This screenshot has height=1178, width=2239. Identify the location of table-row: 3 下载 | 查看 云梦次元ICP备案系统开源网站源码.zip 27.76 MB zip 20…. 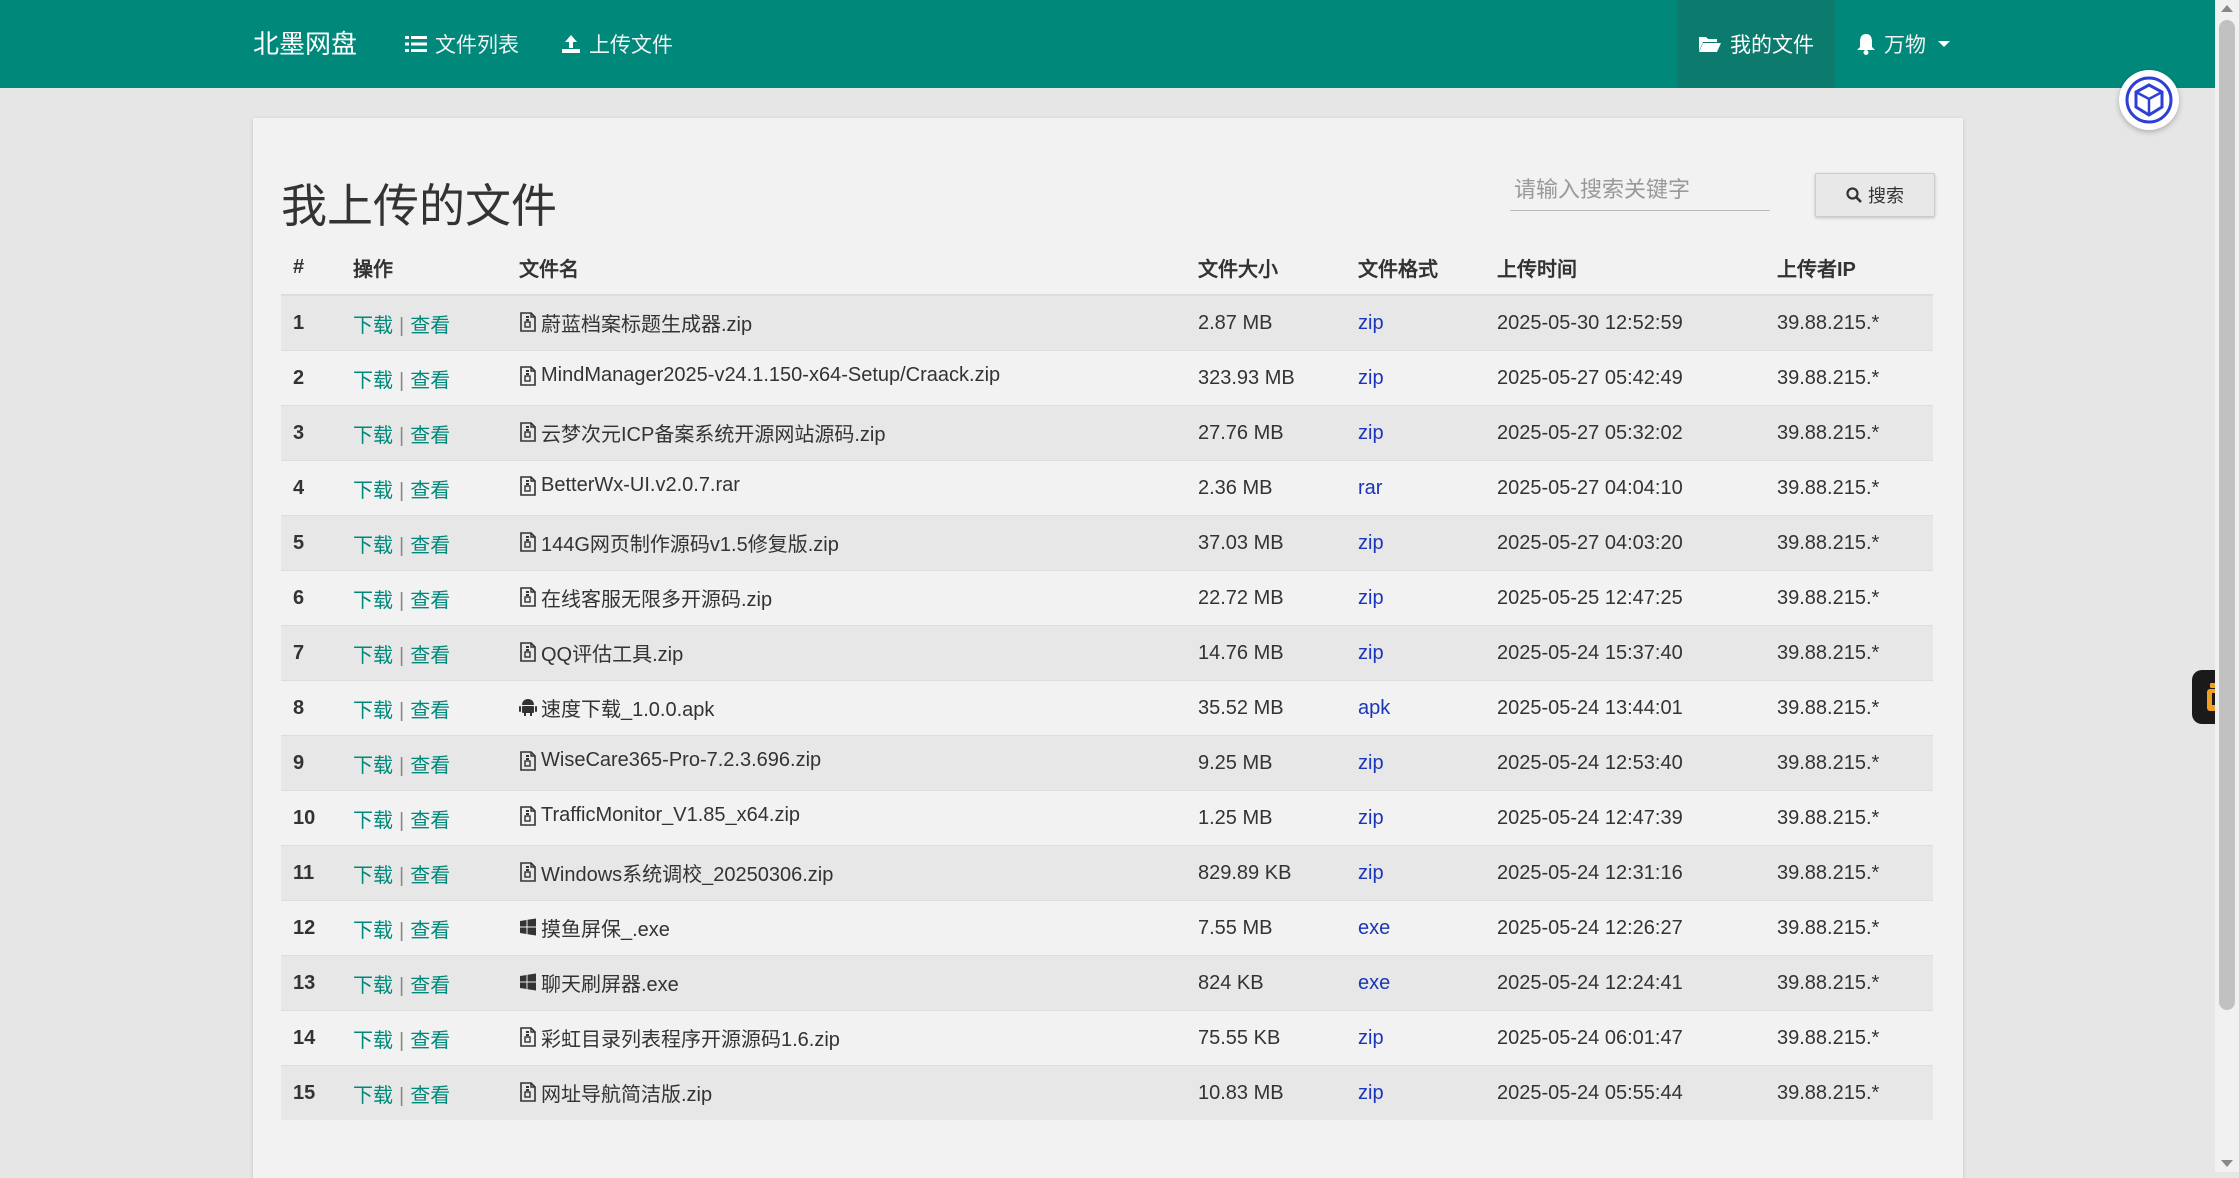
(1107, 433).